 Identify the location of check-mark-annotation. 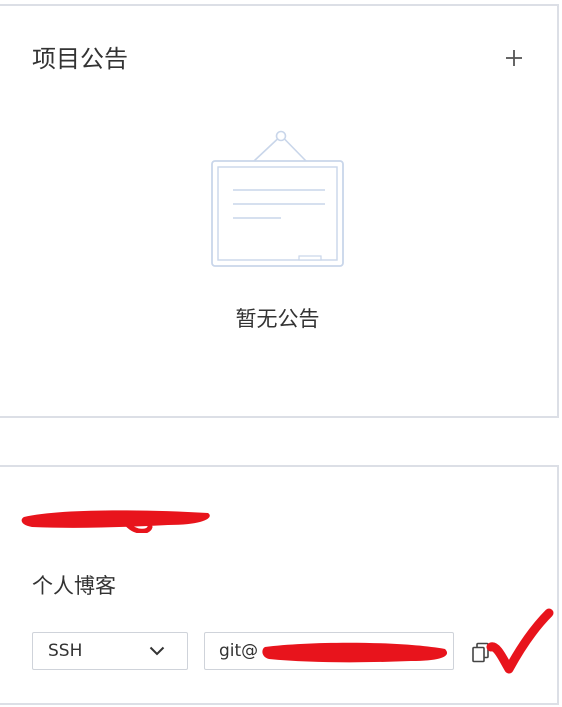
(520, 641).